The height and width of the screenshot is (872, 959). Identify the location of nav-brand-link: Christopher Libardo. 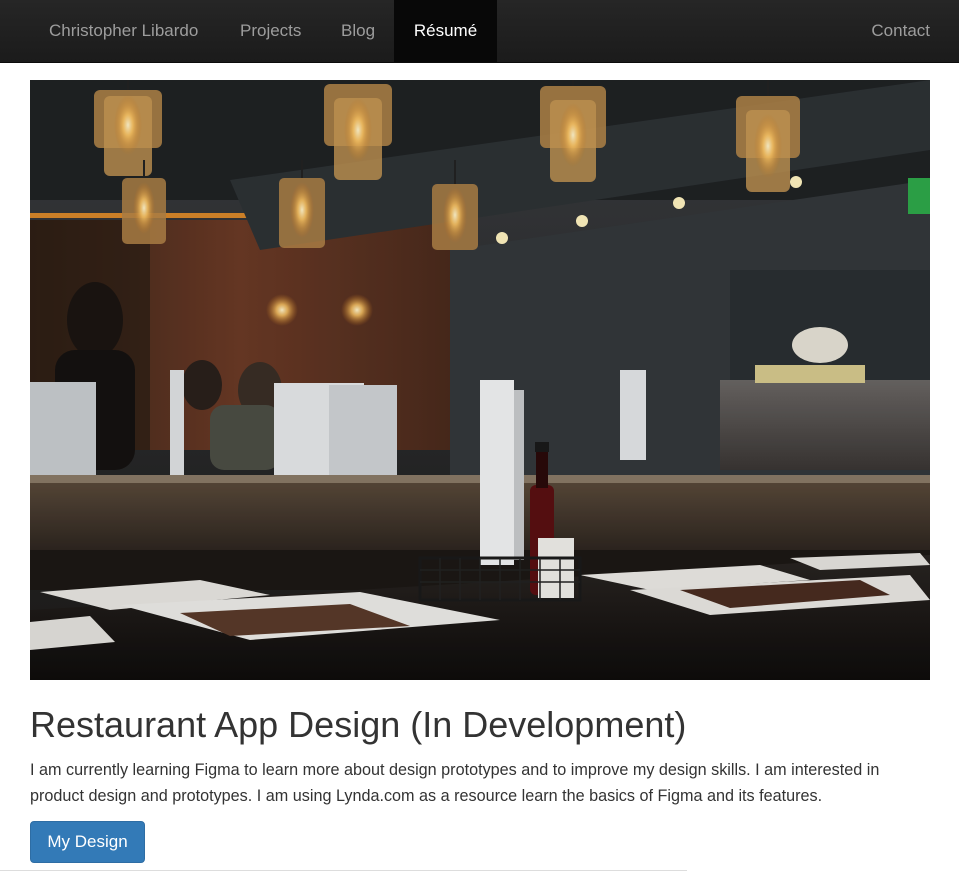
(123, 31).